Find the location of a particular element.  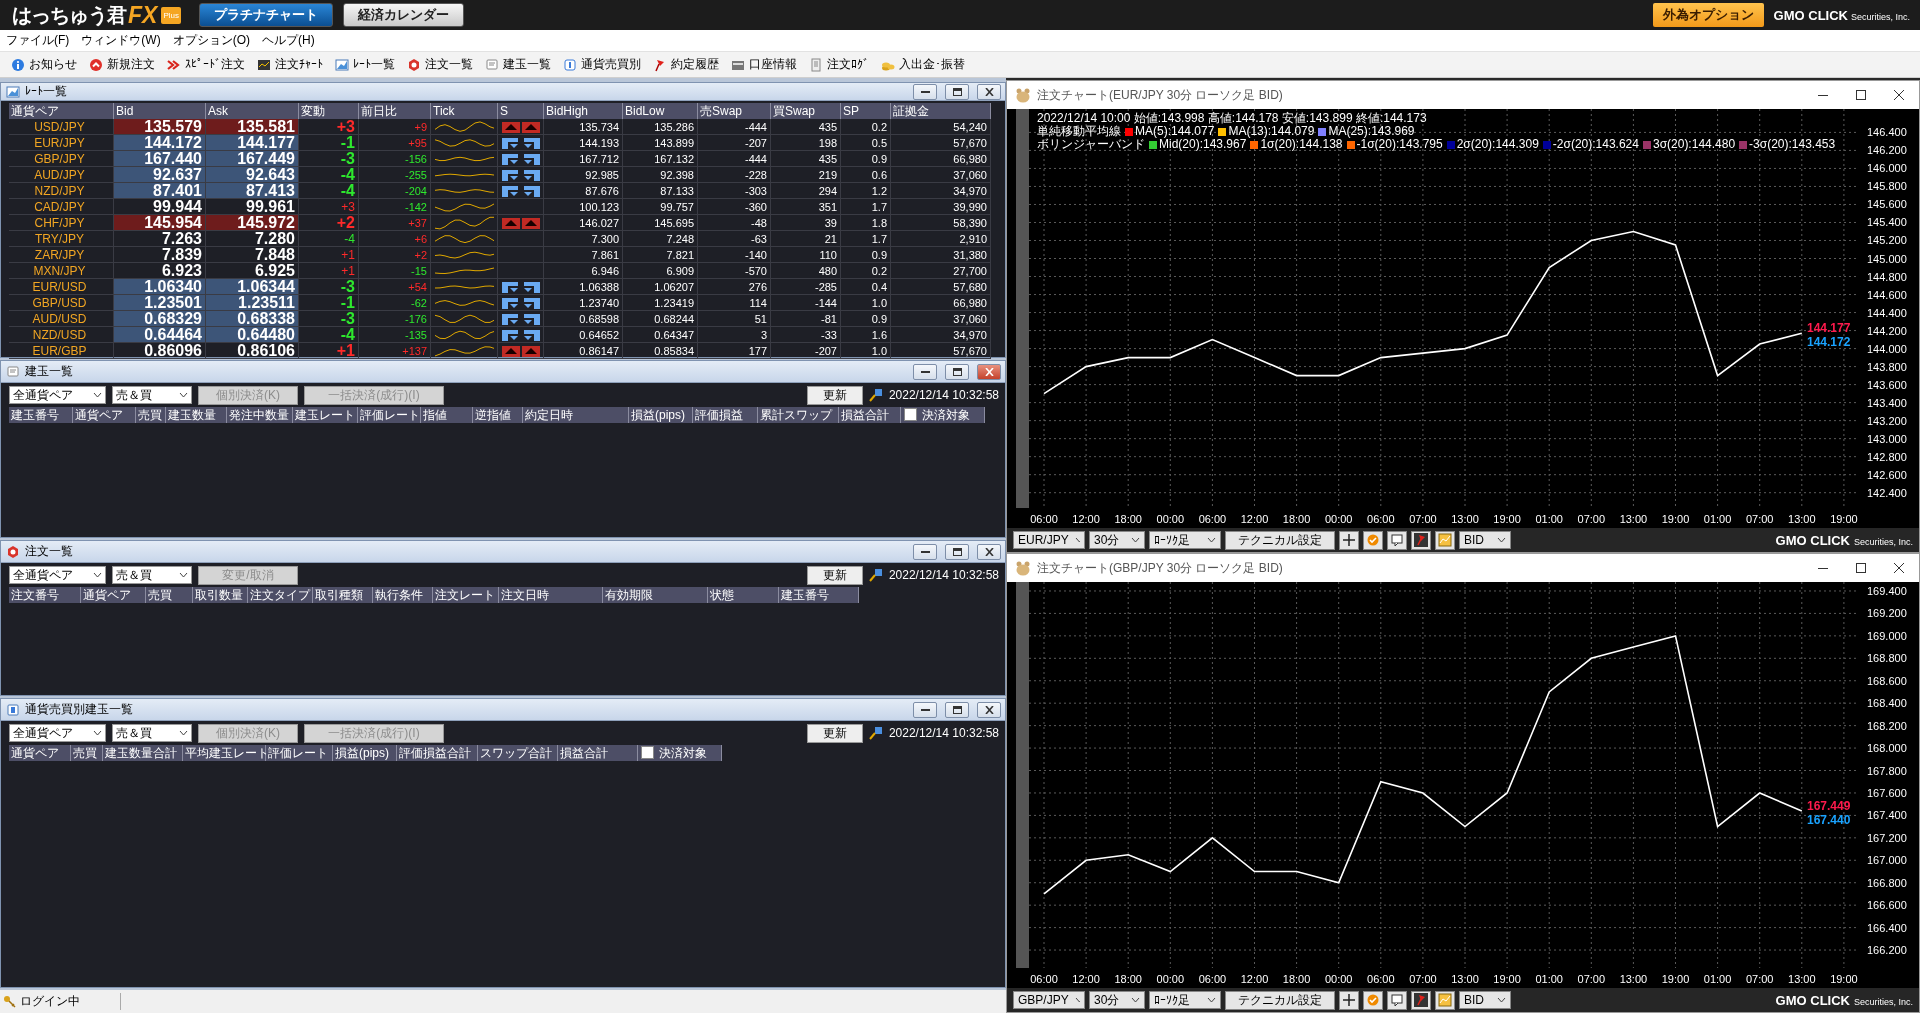

column-header: Tick is located at coordinates (464, 111).